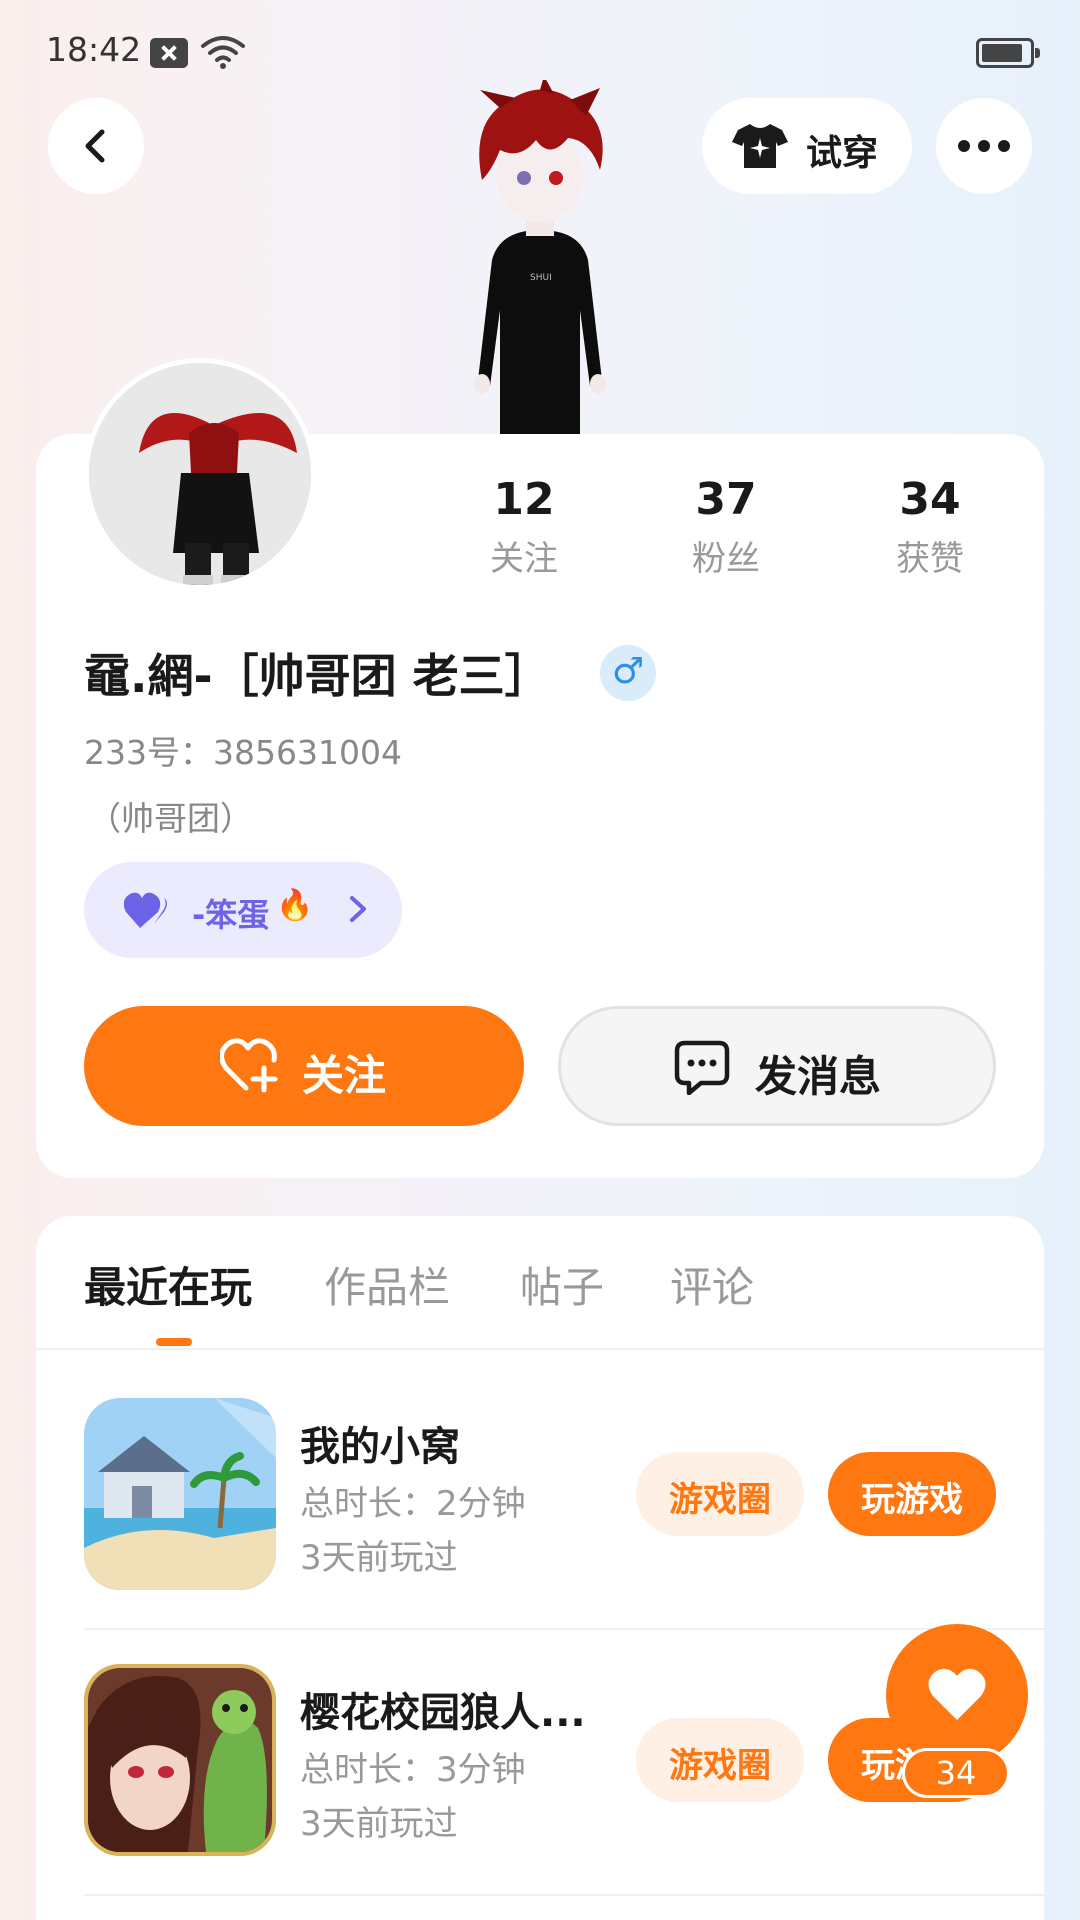 Image resolution: width=1080 pixels, height=1920 pixels. Describe the element at coordinates (168, 1284) in the screenshot. I see `tab-recently-played: 最近在玩` at that location.